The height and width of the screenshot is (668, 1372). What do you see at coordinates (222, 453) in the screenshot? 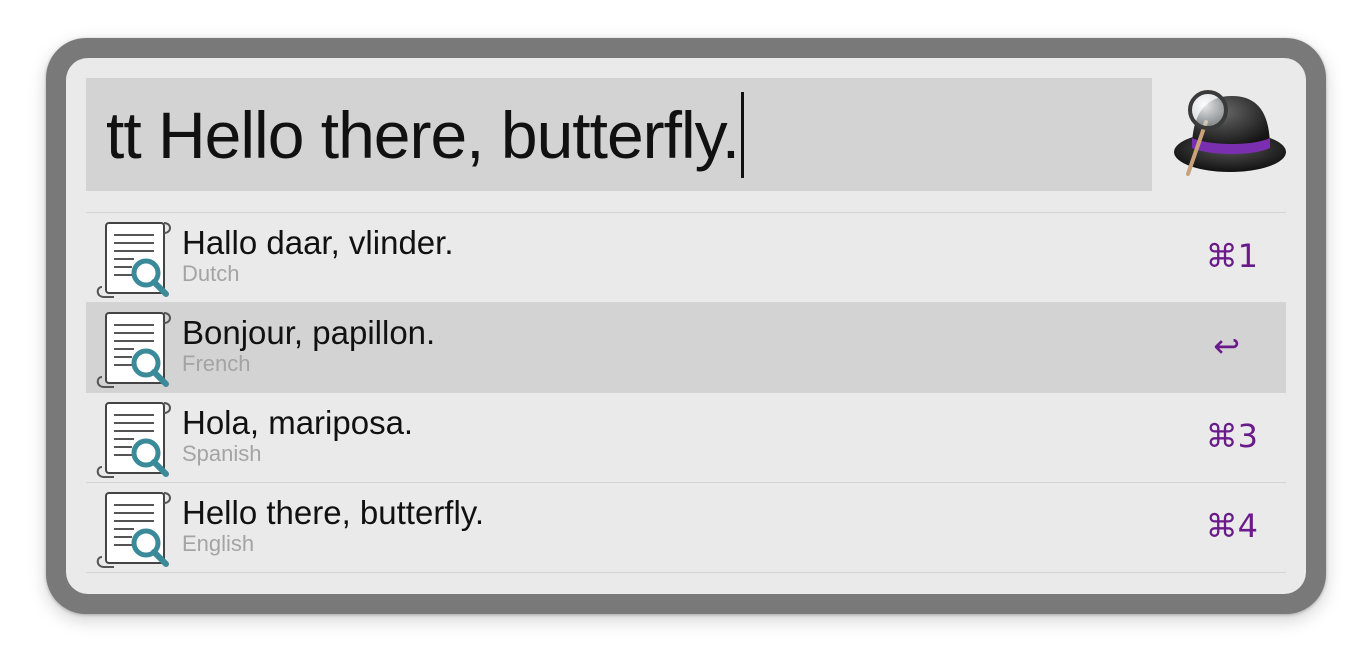
I see `result-subtitle: Spanish` at bounding box center [222, 453].